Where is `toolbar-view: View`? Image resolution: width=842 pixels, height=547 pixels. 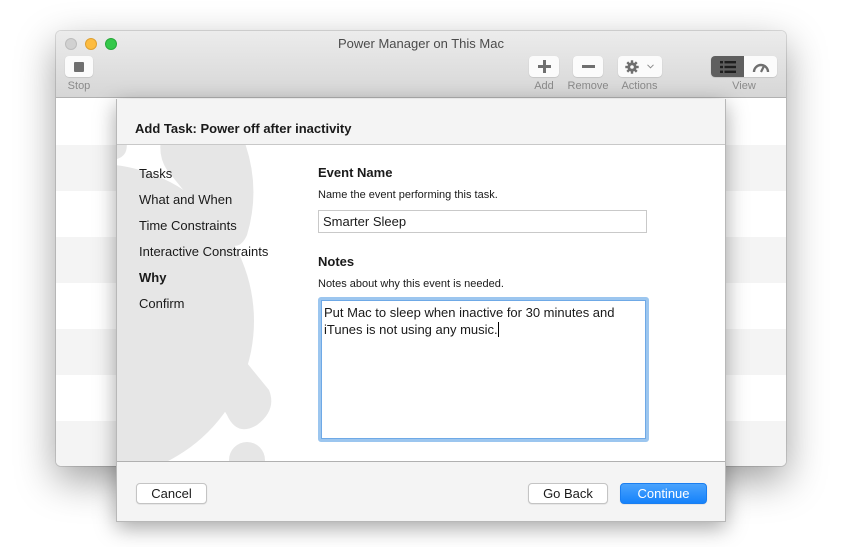
toolbar-view: View is located at coordinates (744, 74).